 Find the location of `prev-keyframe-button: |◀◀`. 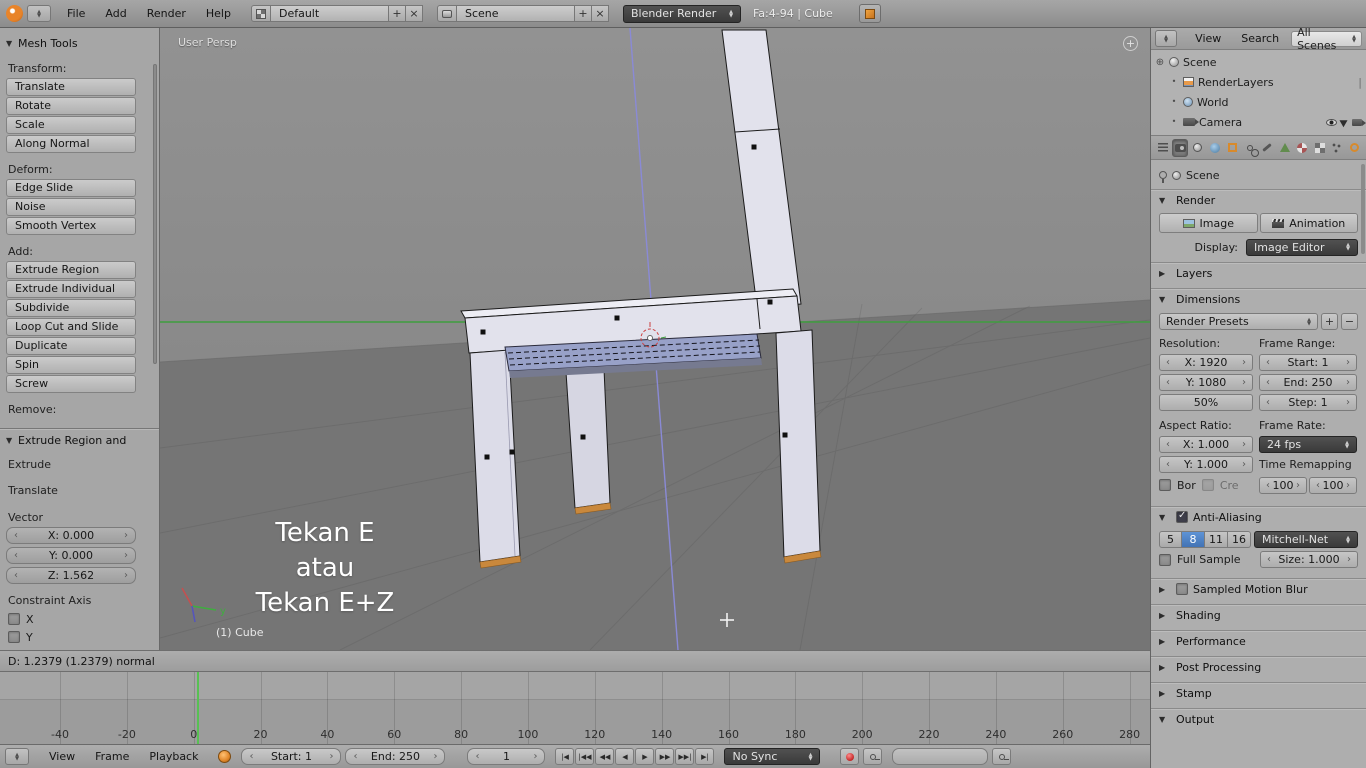

prev-keyframe-button: |◀◀ is located at coordinates (585, 756).